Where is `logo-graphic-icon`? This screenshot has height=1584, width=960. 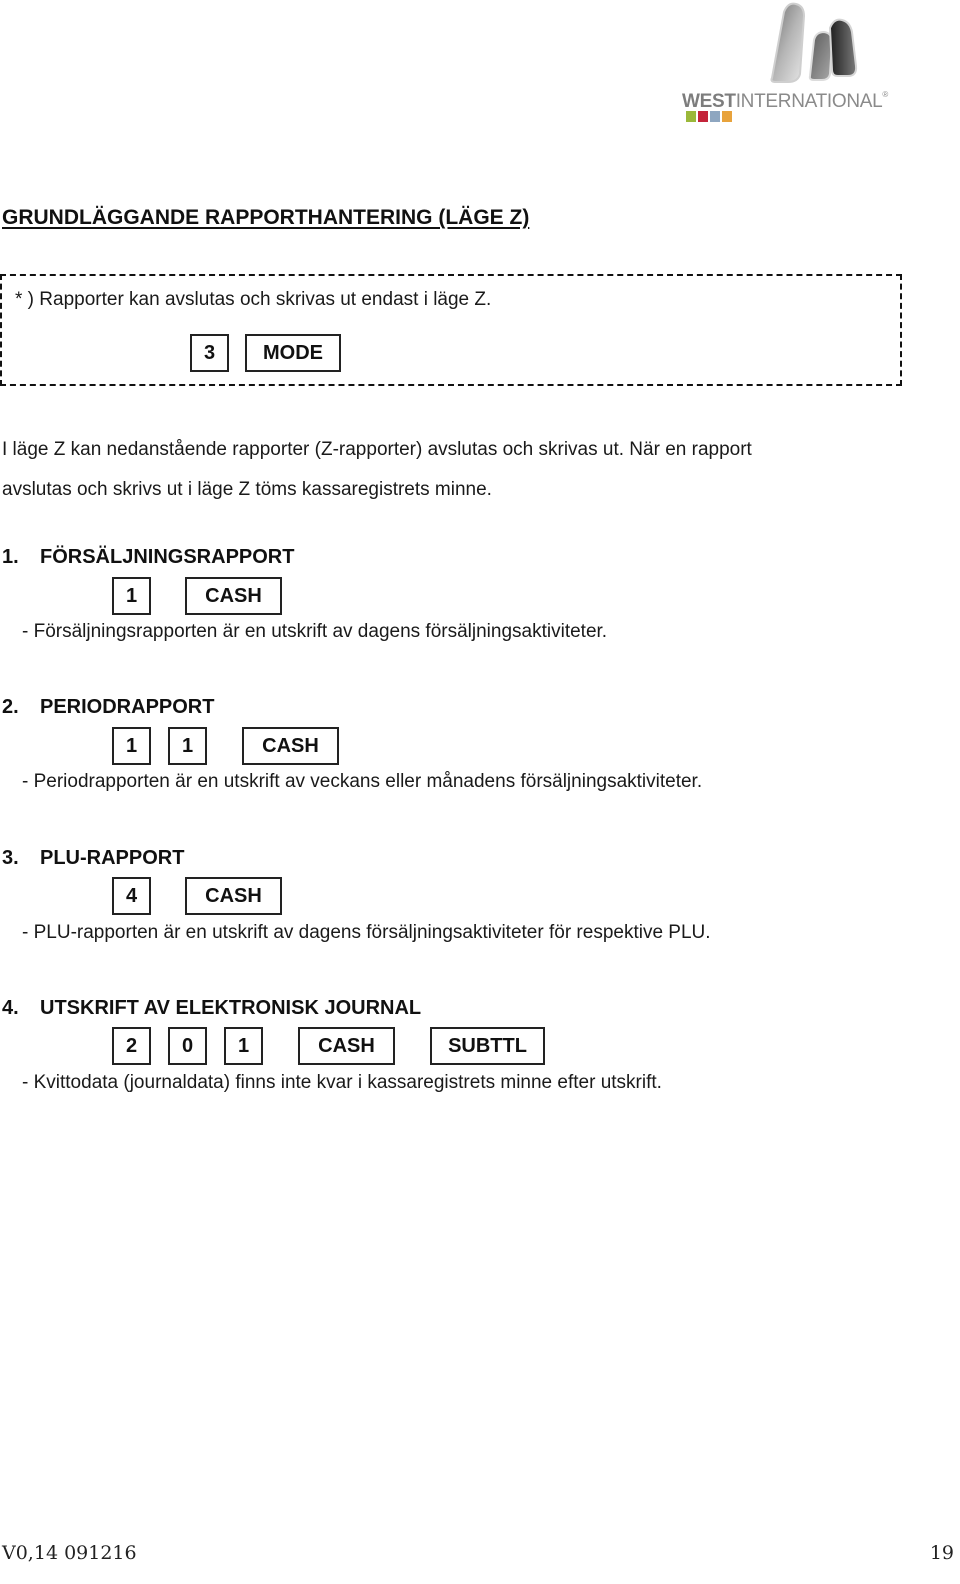 logo-graphic-icon is located at coordinates (814, 42).